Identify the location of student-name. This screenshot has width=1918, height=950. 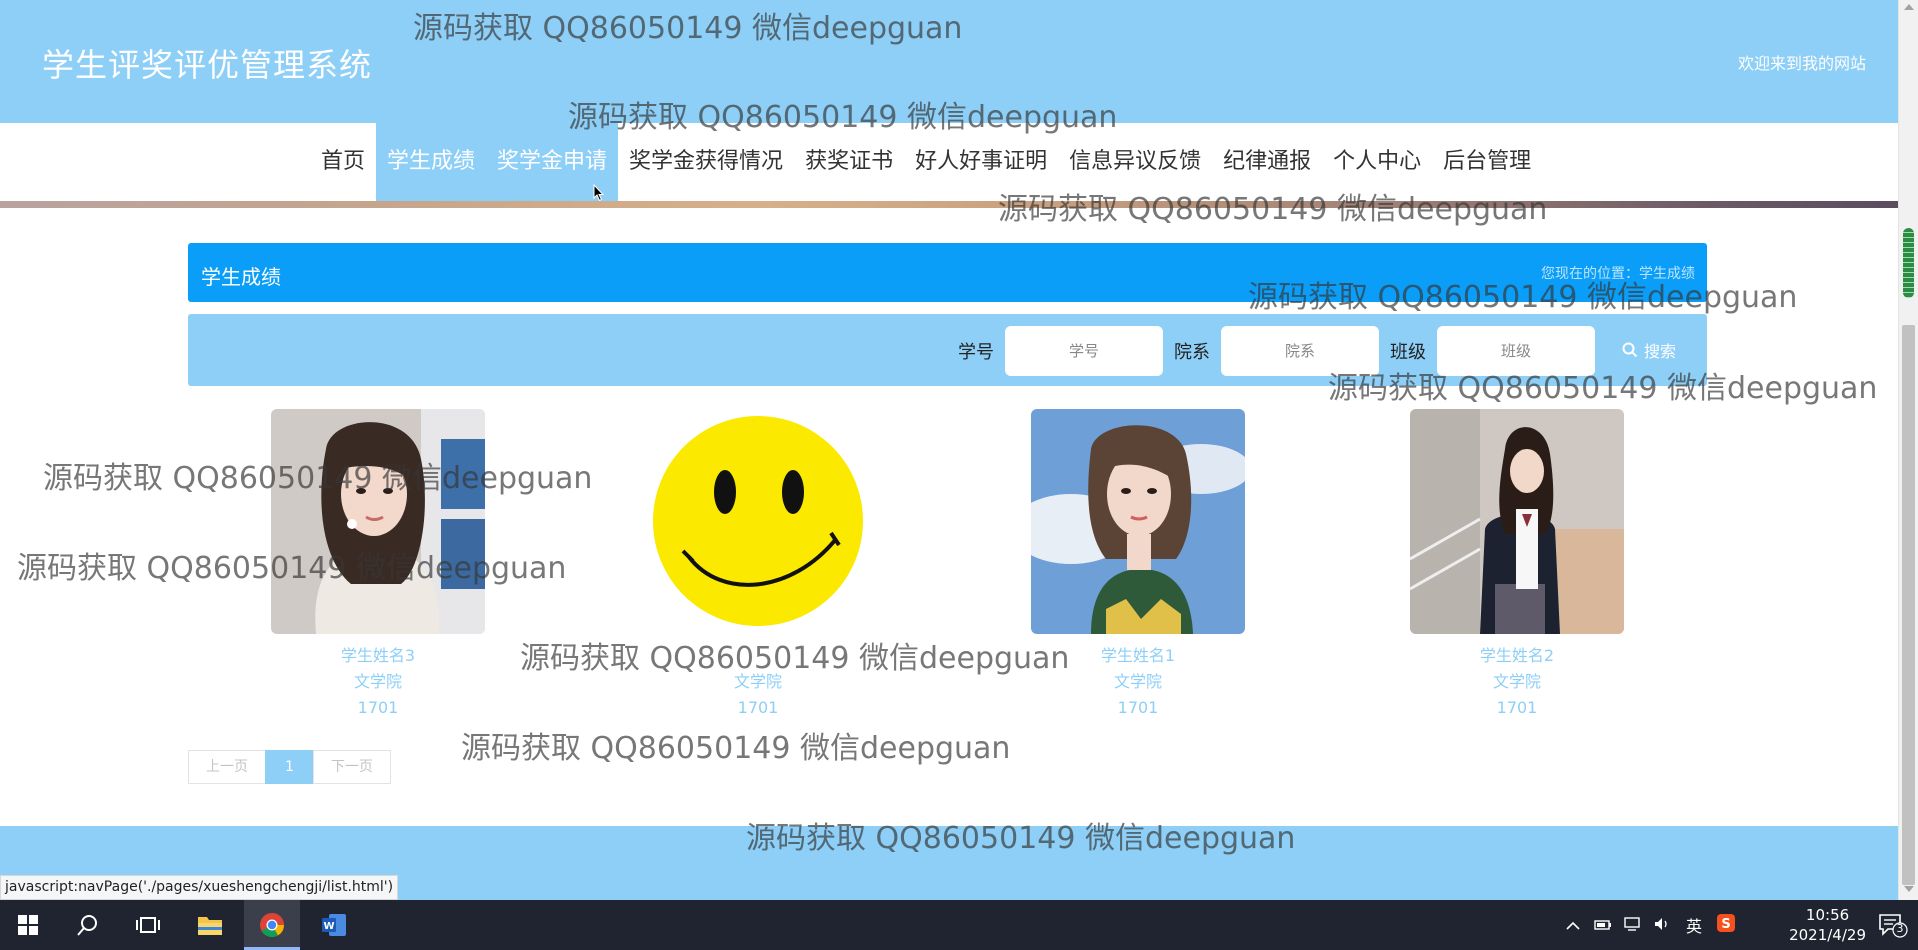
(758, 652).